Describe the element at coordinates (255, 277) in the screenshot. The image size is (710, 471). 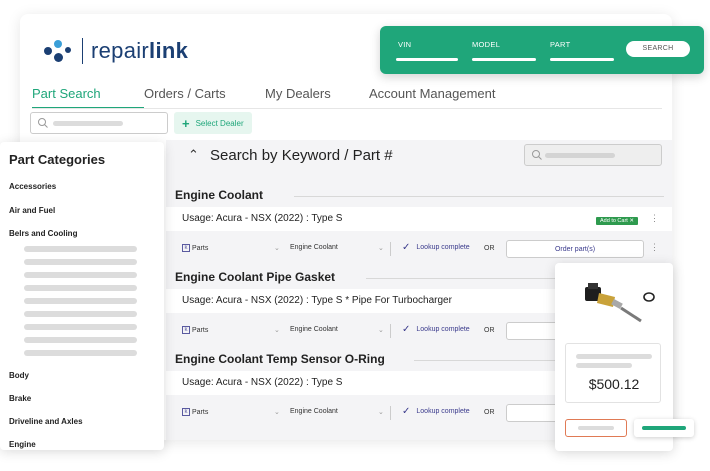
I see `result-title: Engine Coolant Pipe Gasket` at that location.